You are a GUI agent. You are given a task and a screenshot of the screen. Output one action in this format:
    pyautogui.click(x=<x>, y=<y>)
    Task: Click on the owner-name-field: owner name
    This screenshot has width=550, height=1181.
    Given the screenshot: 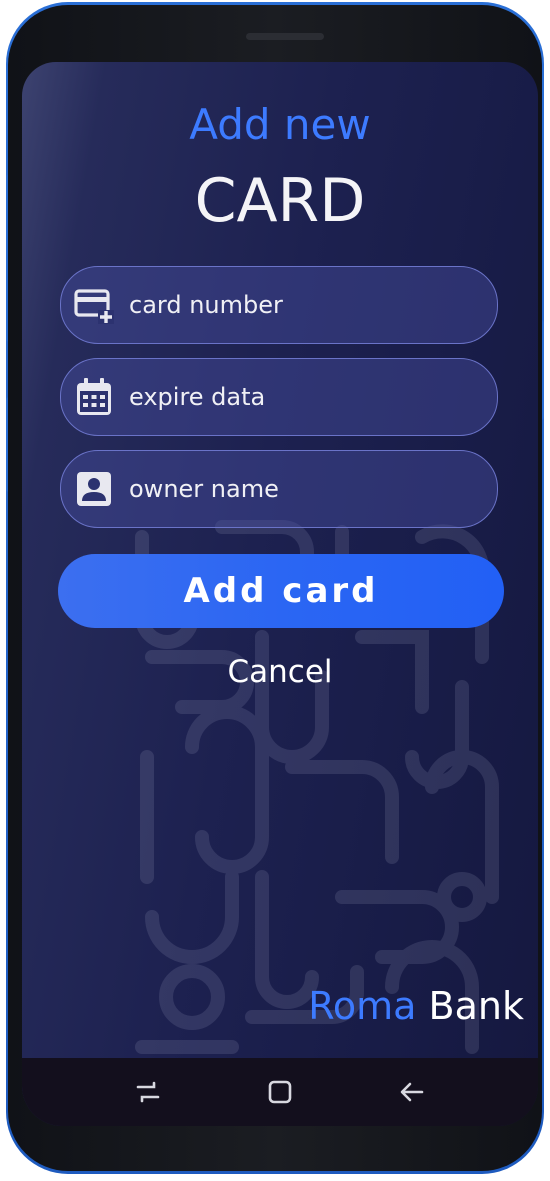 What is the action you would take?
    pyautogui.click(x=279, y=489)
    